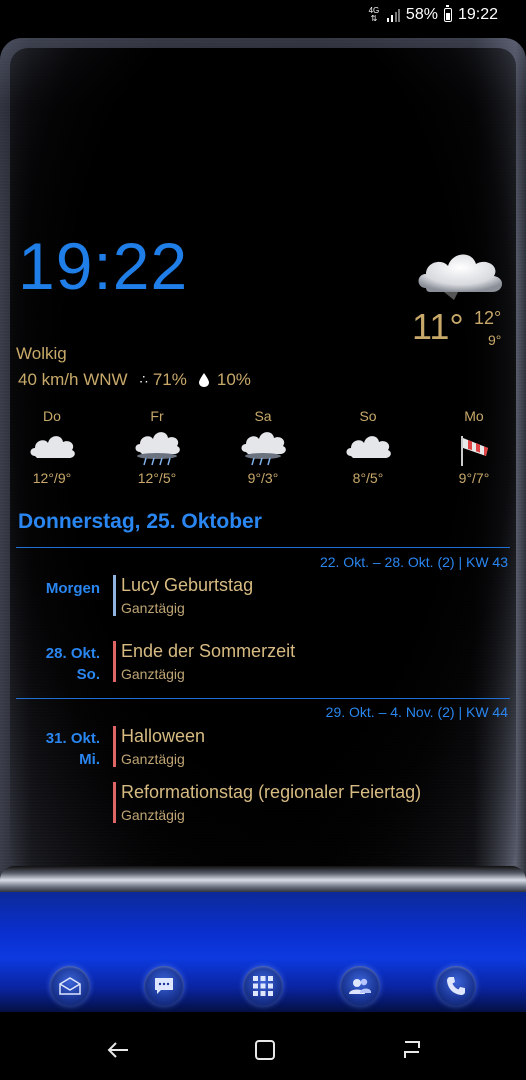 This screenshot has height=1080, width=526. What do you see at coordinates (263, 880) in the screenshot?
I see `dock-edge` at bounding box center [263, 880].